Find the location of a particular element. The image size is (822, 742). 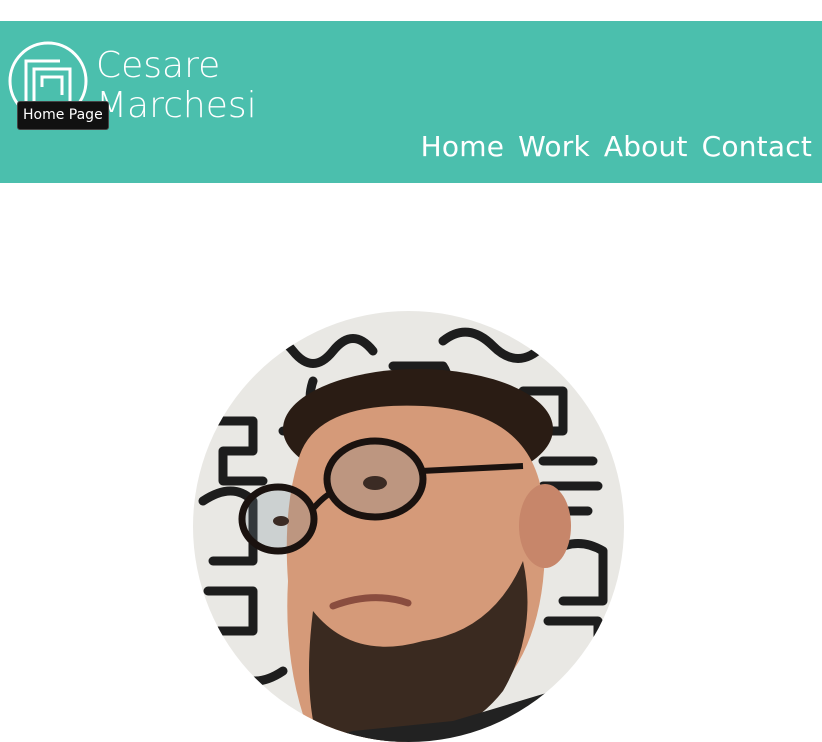

main-nav: Home Work About Contact is located at coordinates (616, 147).